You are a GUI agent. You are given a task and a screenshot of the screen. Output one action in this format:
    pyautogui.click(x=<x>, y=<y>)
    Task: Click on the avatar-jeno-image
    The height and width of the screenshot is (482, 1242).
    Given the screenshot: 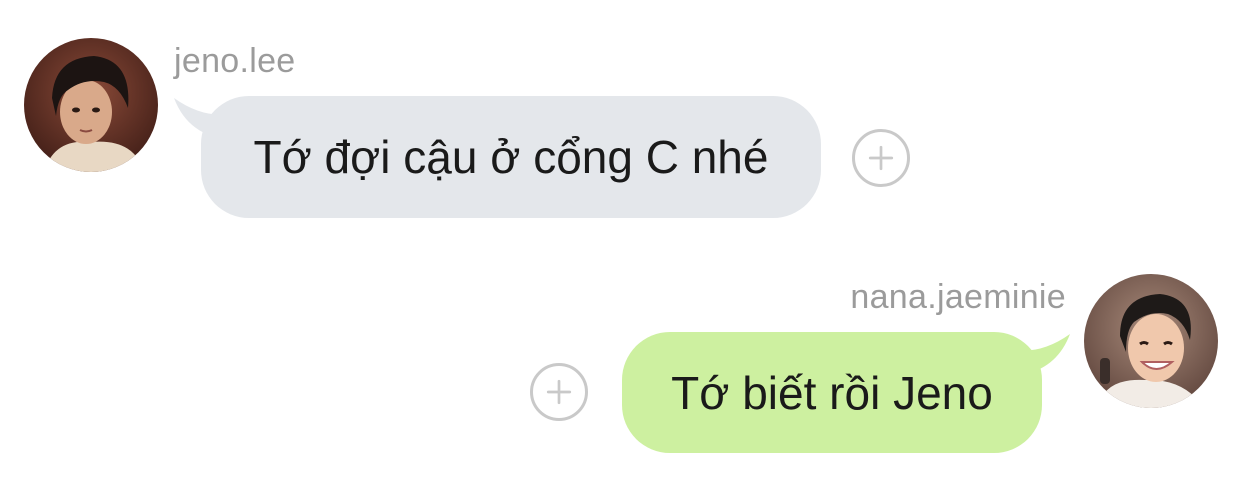 What is the action you would take?
    pyautogui.click(x=91, y=105)
    